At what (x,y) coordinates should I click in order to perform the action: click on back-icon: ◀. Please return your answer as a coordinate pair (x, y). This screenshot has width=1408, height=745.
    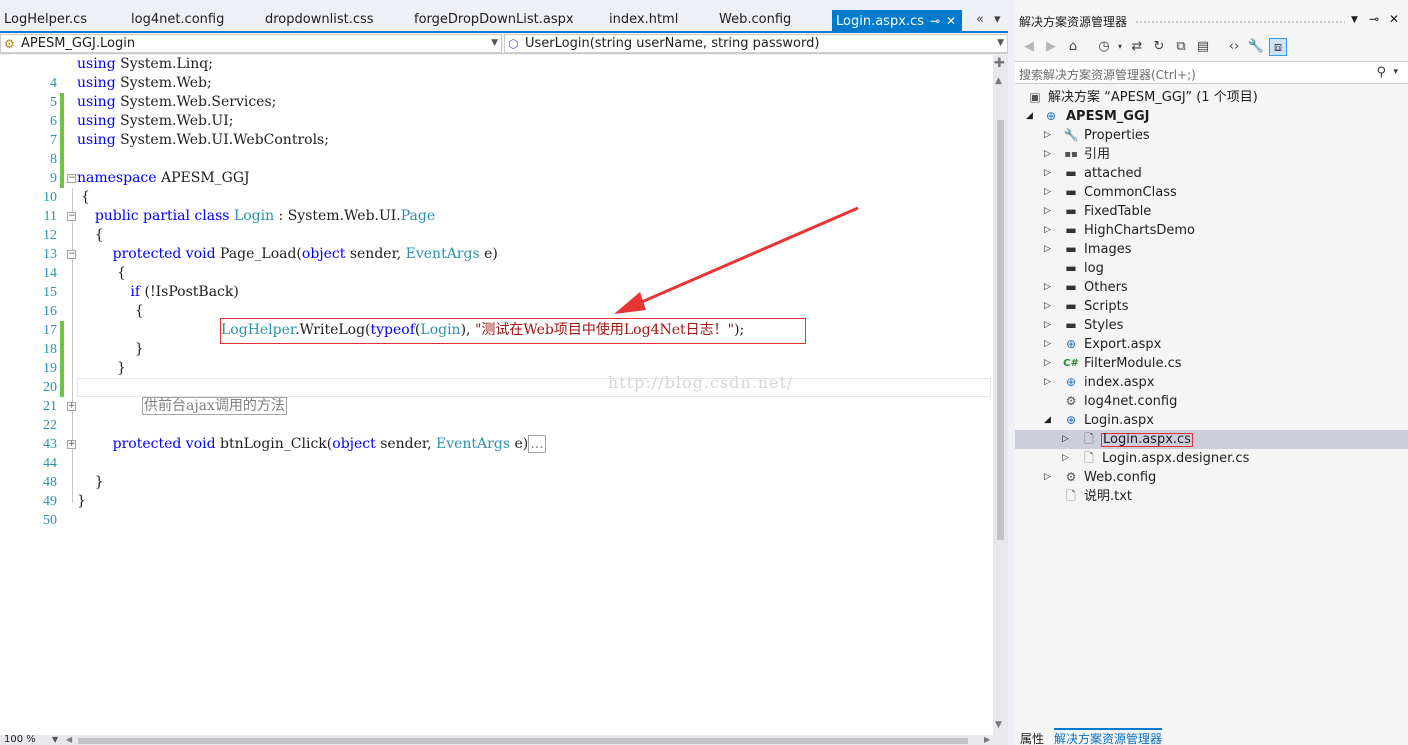
    Looking at the image, I should click on (1029, 47).